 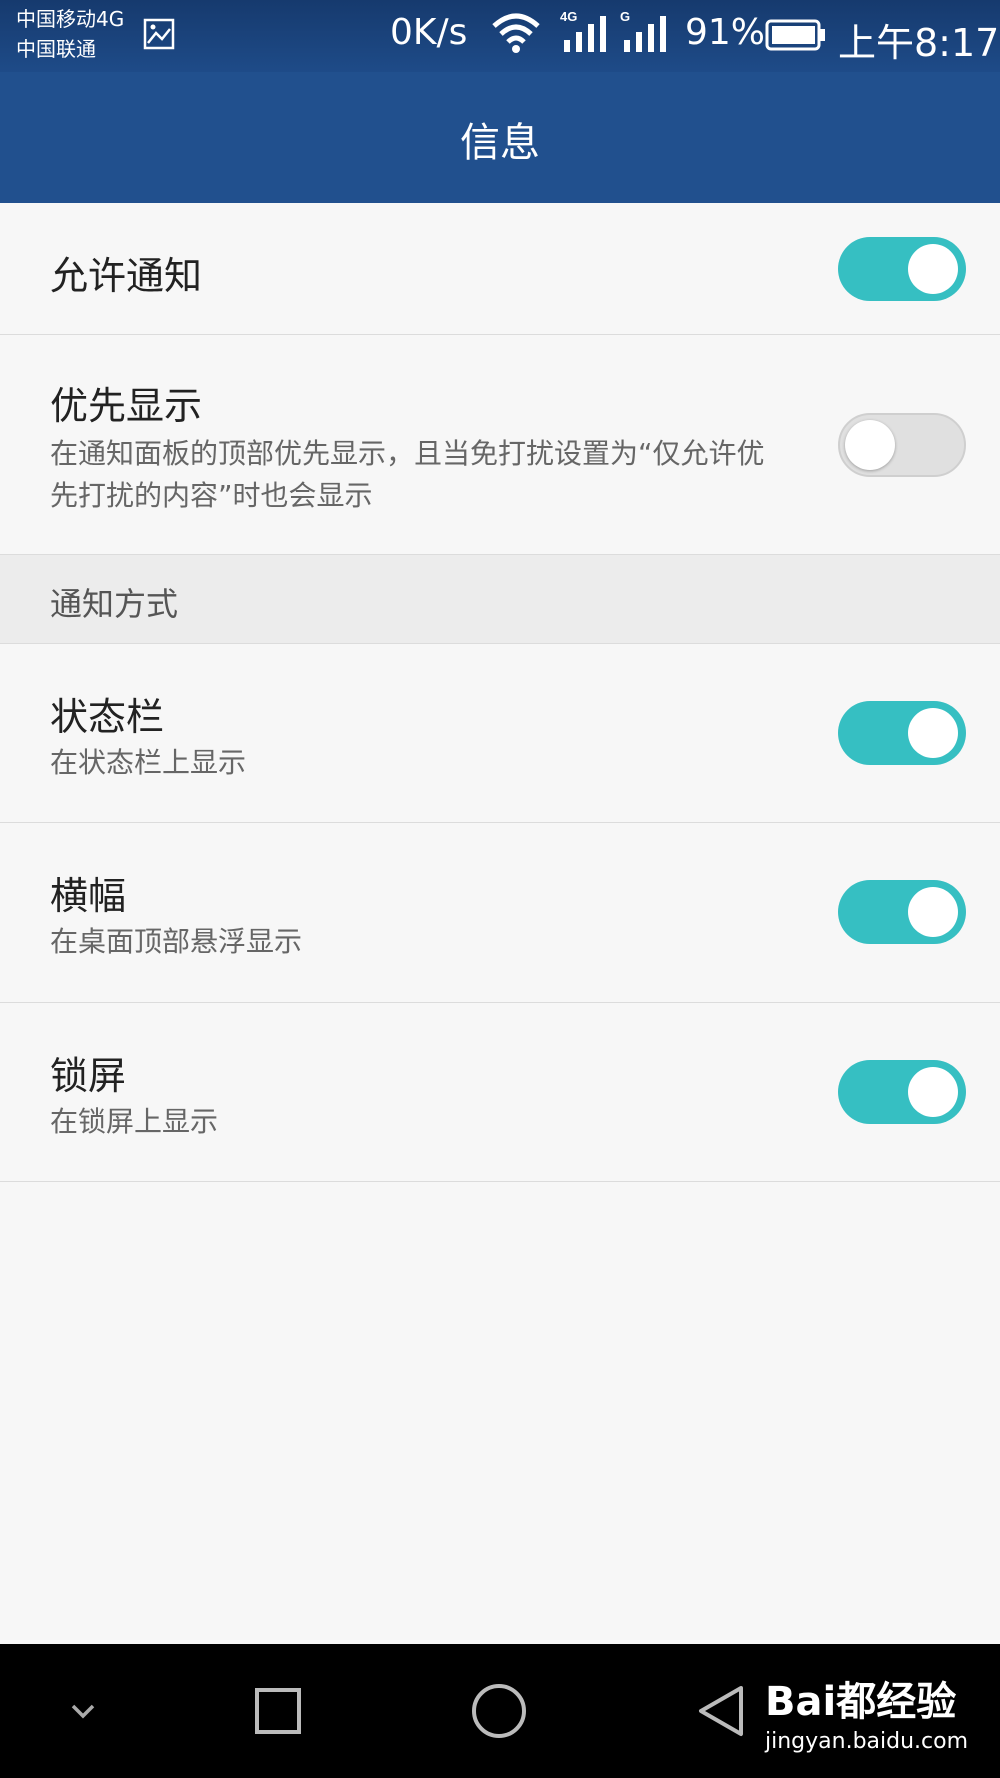 I want to click on status-bar-row: 状态栏 在状态栏上显示, so click(x=500, y=733).